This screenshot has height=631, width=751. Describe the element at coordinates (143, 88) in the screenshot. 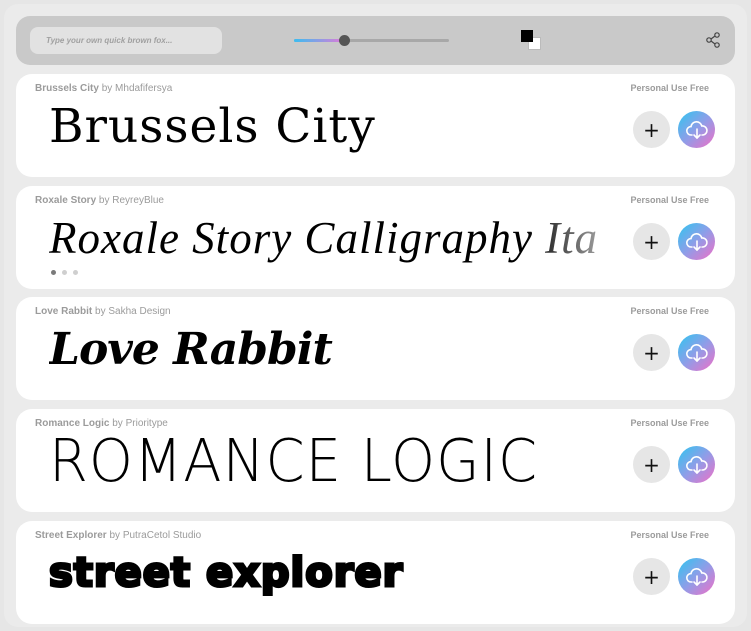

I see `author-link: Mhdafifersya` at that location.